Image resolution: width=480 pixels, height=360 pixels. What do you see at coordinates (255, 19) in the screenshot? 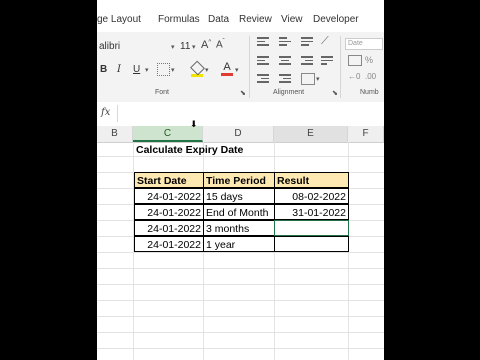
I see `tab-review: Review` at bounding box center [255, 19].